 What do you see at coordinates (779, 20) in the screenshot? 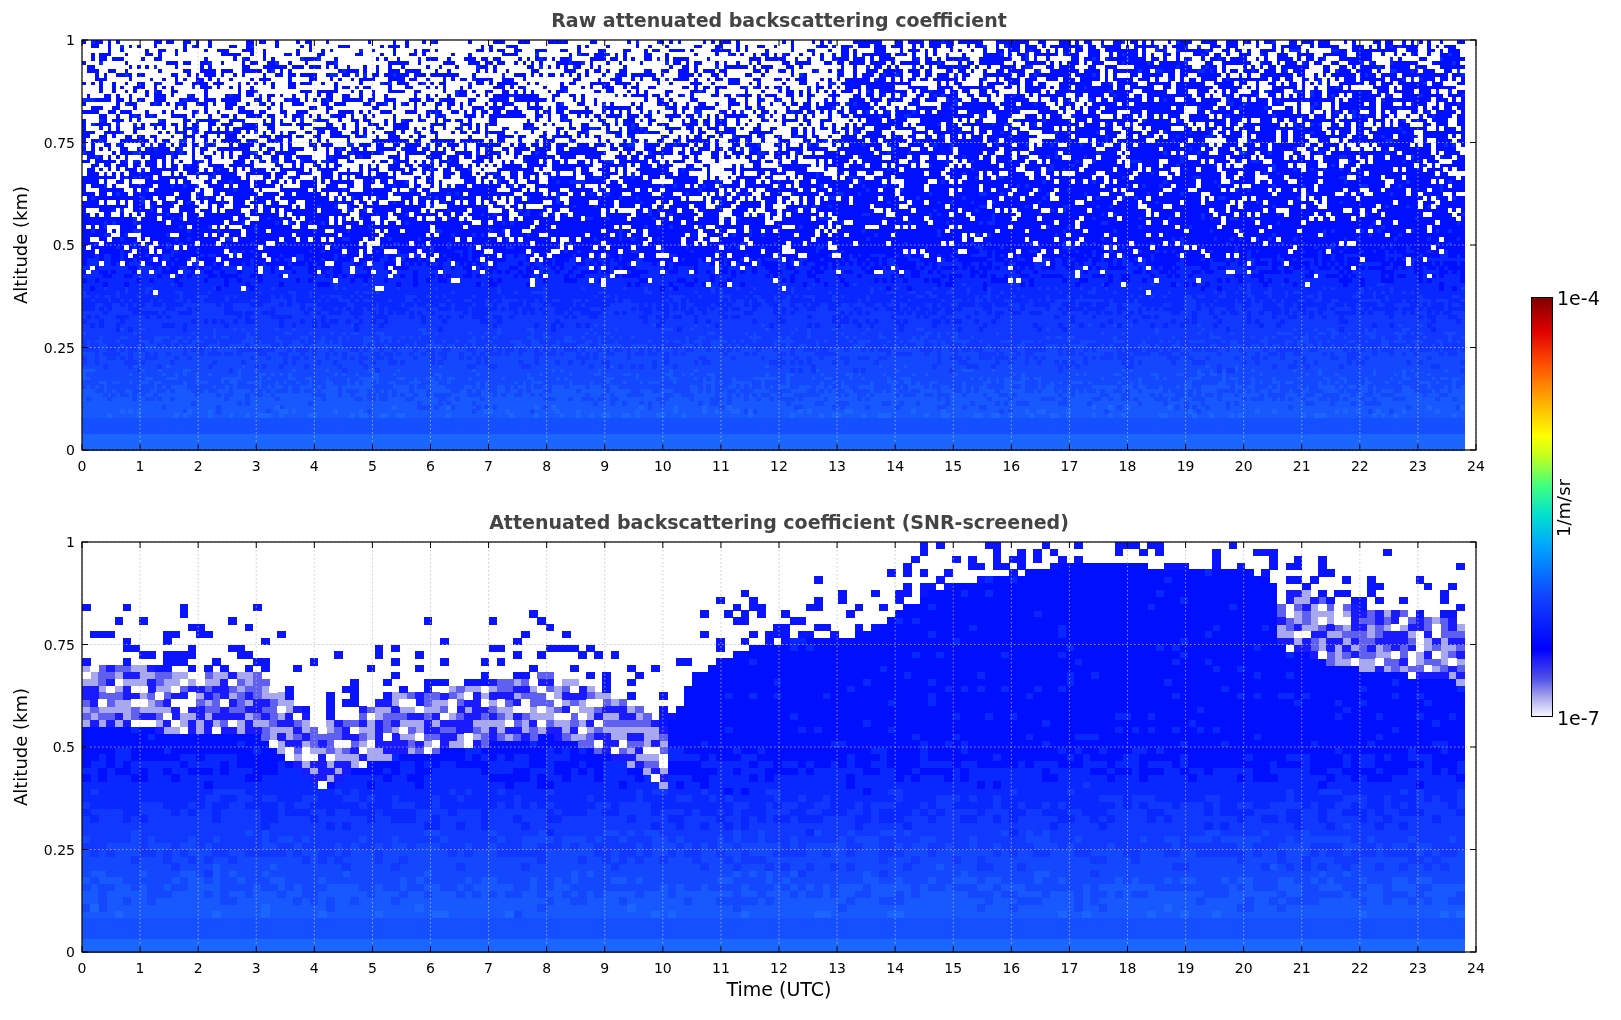
I see `chart-title: Raw attenuated backscattering coefficient` at bounding box center [779, 20].